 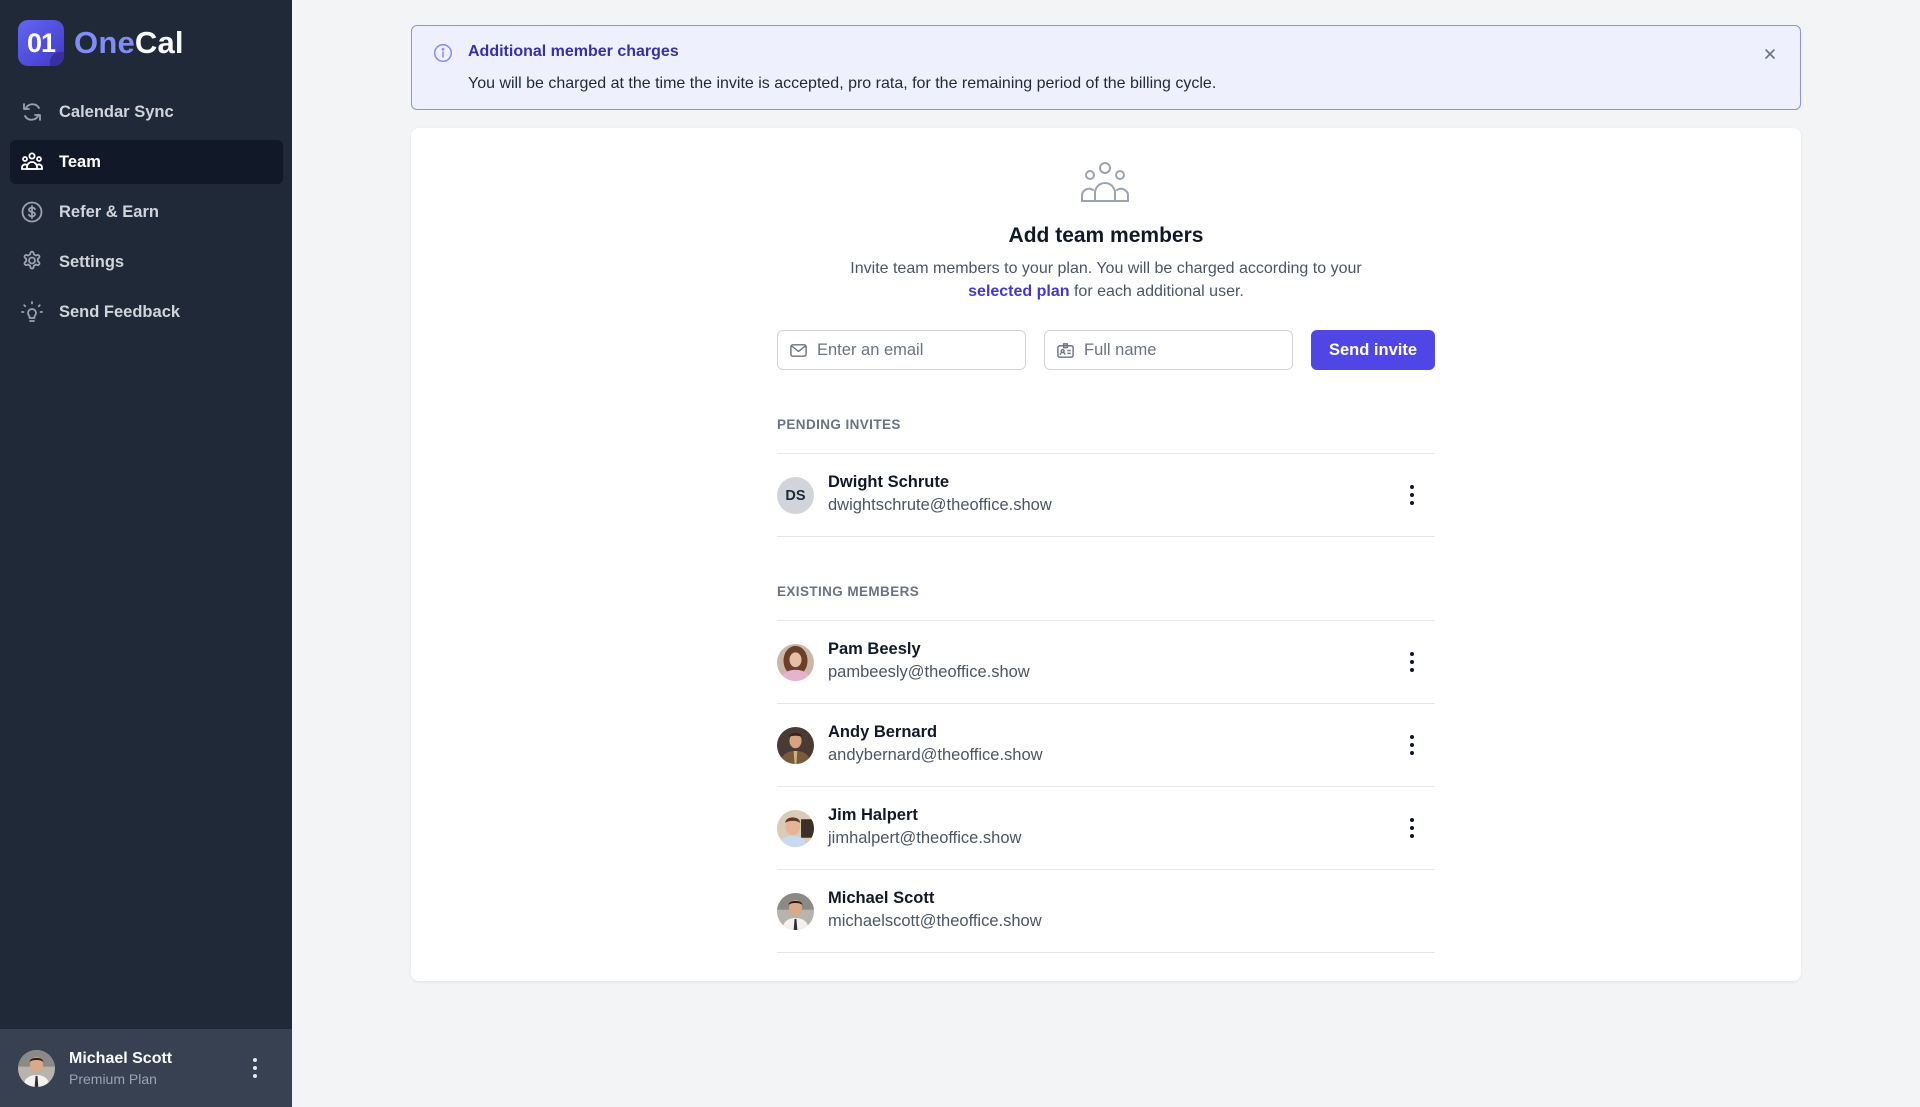 I want to click on full-name-input, so click(x=1188, y=350).